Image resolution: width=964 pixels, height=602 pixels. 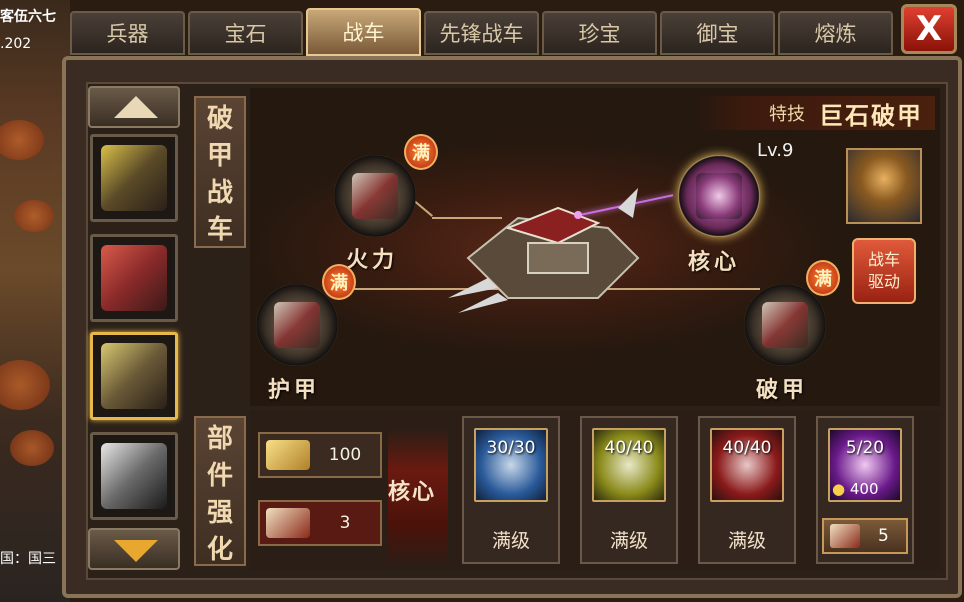 What do you see at coordinates (220, 491) in the screenshot?
I see `enhance-title: 部 件 强 化` at bounding box center [220, 491].